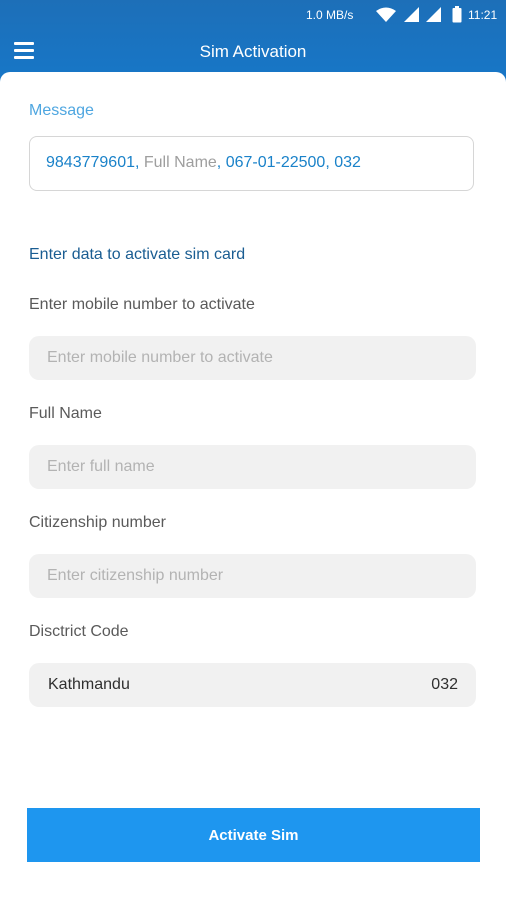 This screenshot has width=506, height=900. I want to click on clock: 11:21, so click(483, 15).